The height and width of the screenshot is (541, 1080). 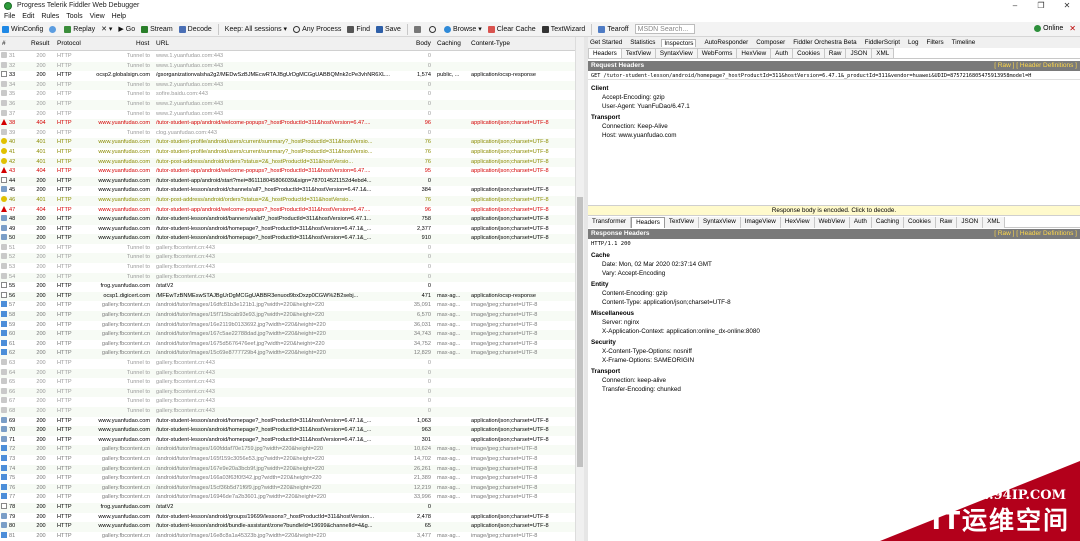 What do you see at coordinates (195, 29) in the screenshot?
I see `decode-button: Decode` at bounding box center [195, 29].